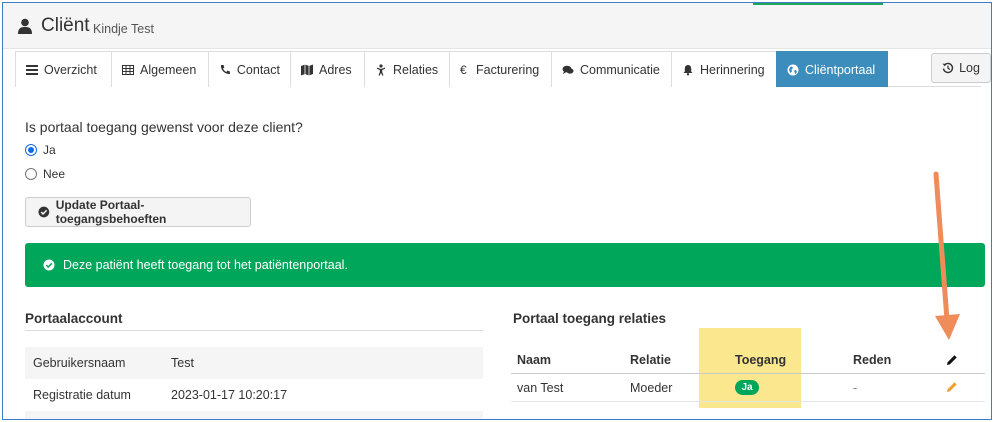  I want to click on page-header: Cliënt Kindje Test, so click(497, 26).